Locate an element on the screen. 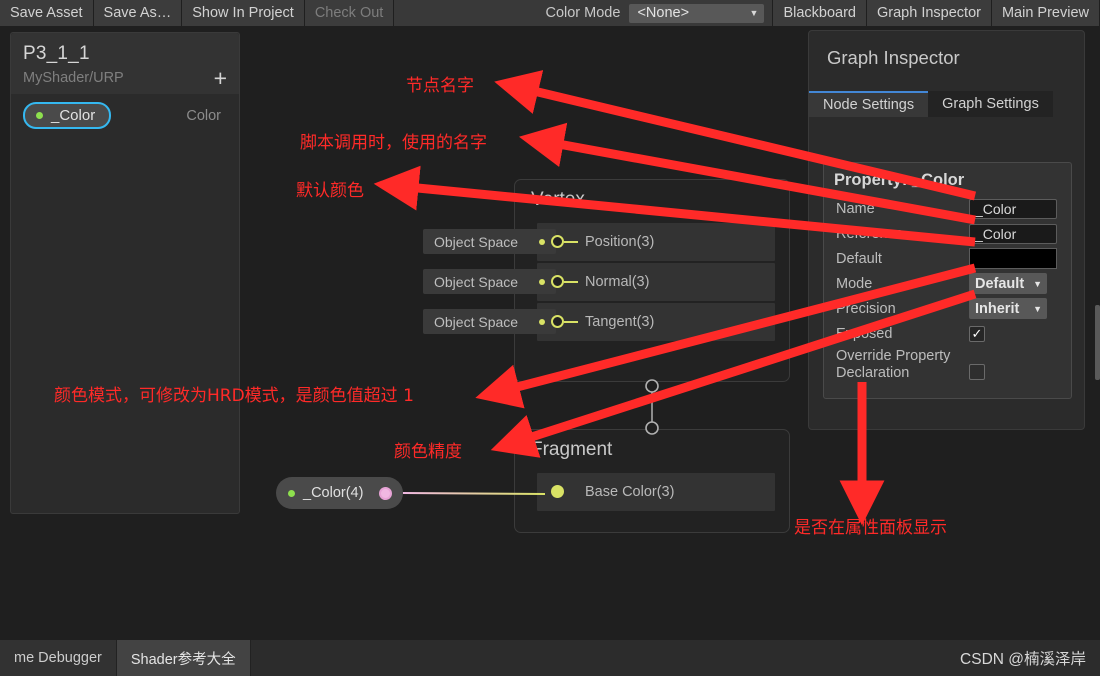  blackboard-property-color: _Color is located at coordinates (67, 115).